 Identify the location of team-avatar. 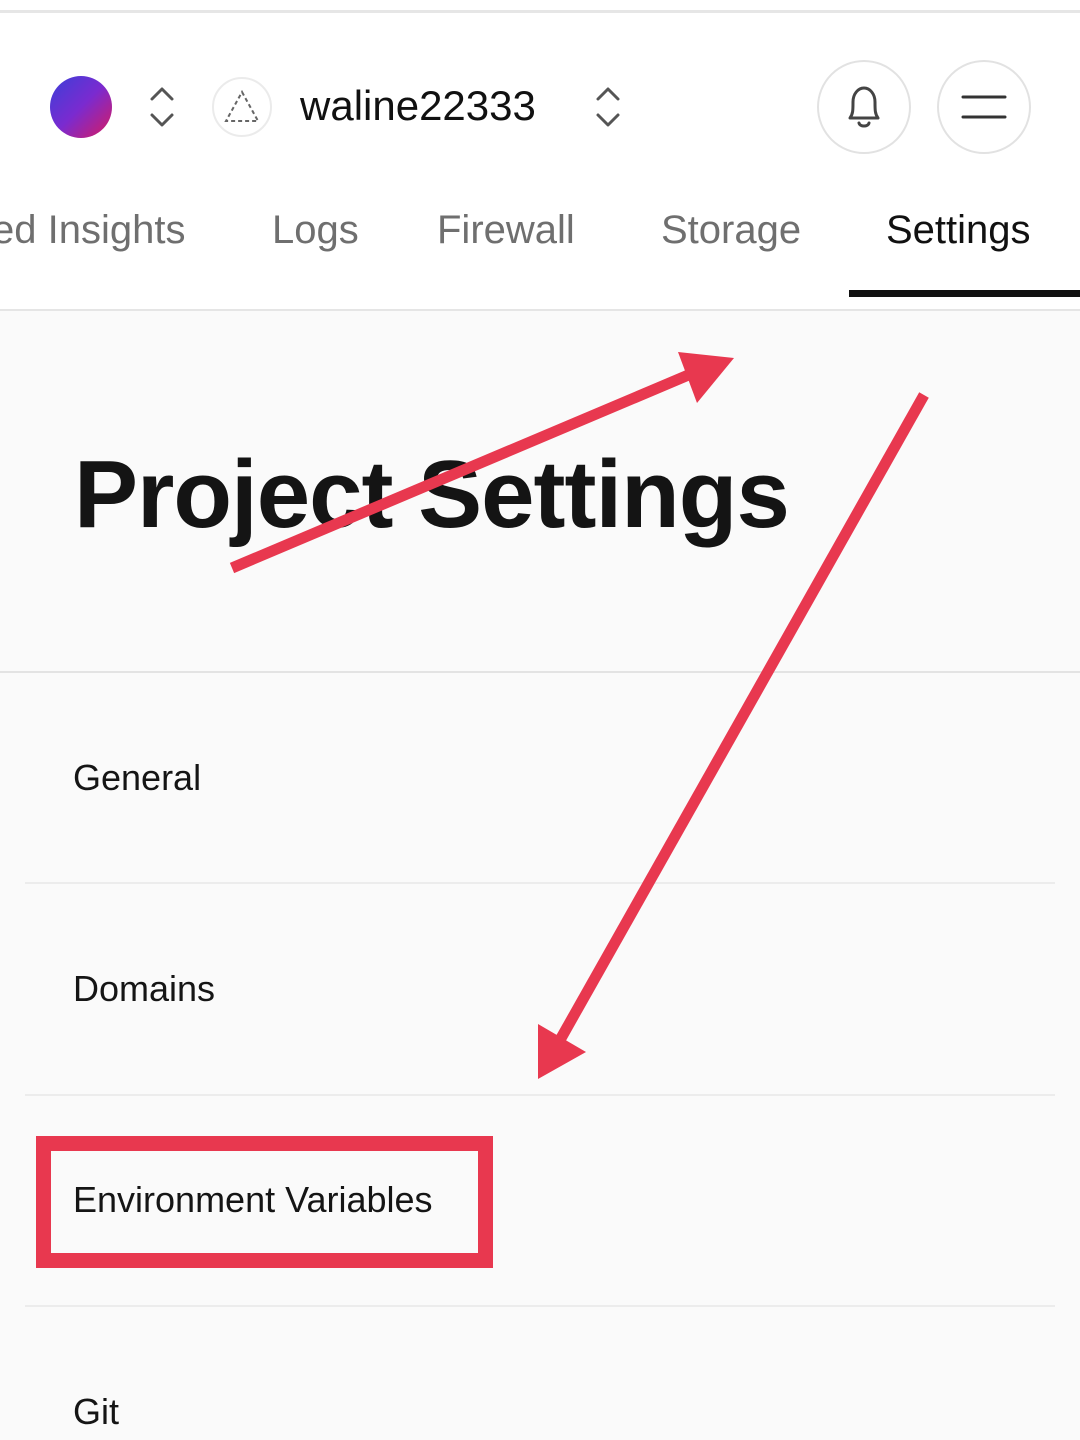
(81, 107).